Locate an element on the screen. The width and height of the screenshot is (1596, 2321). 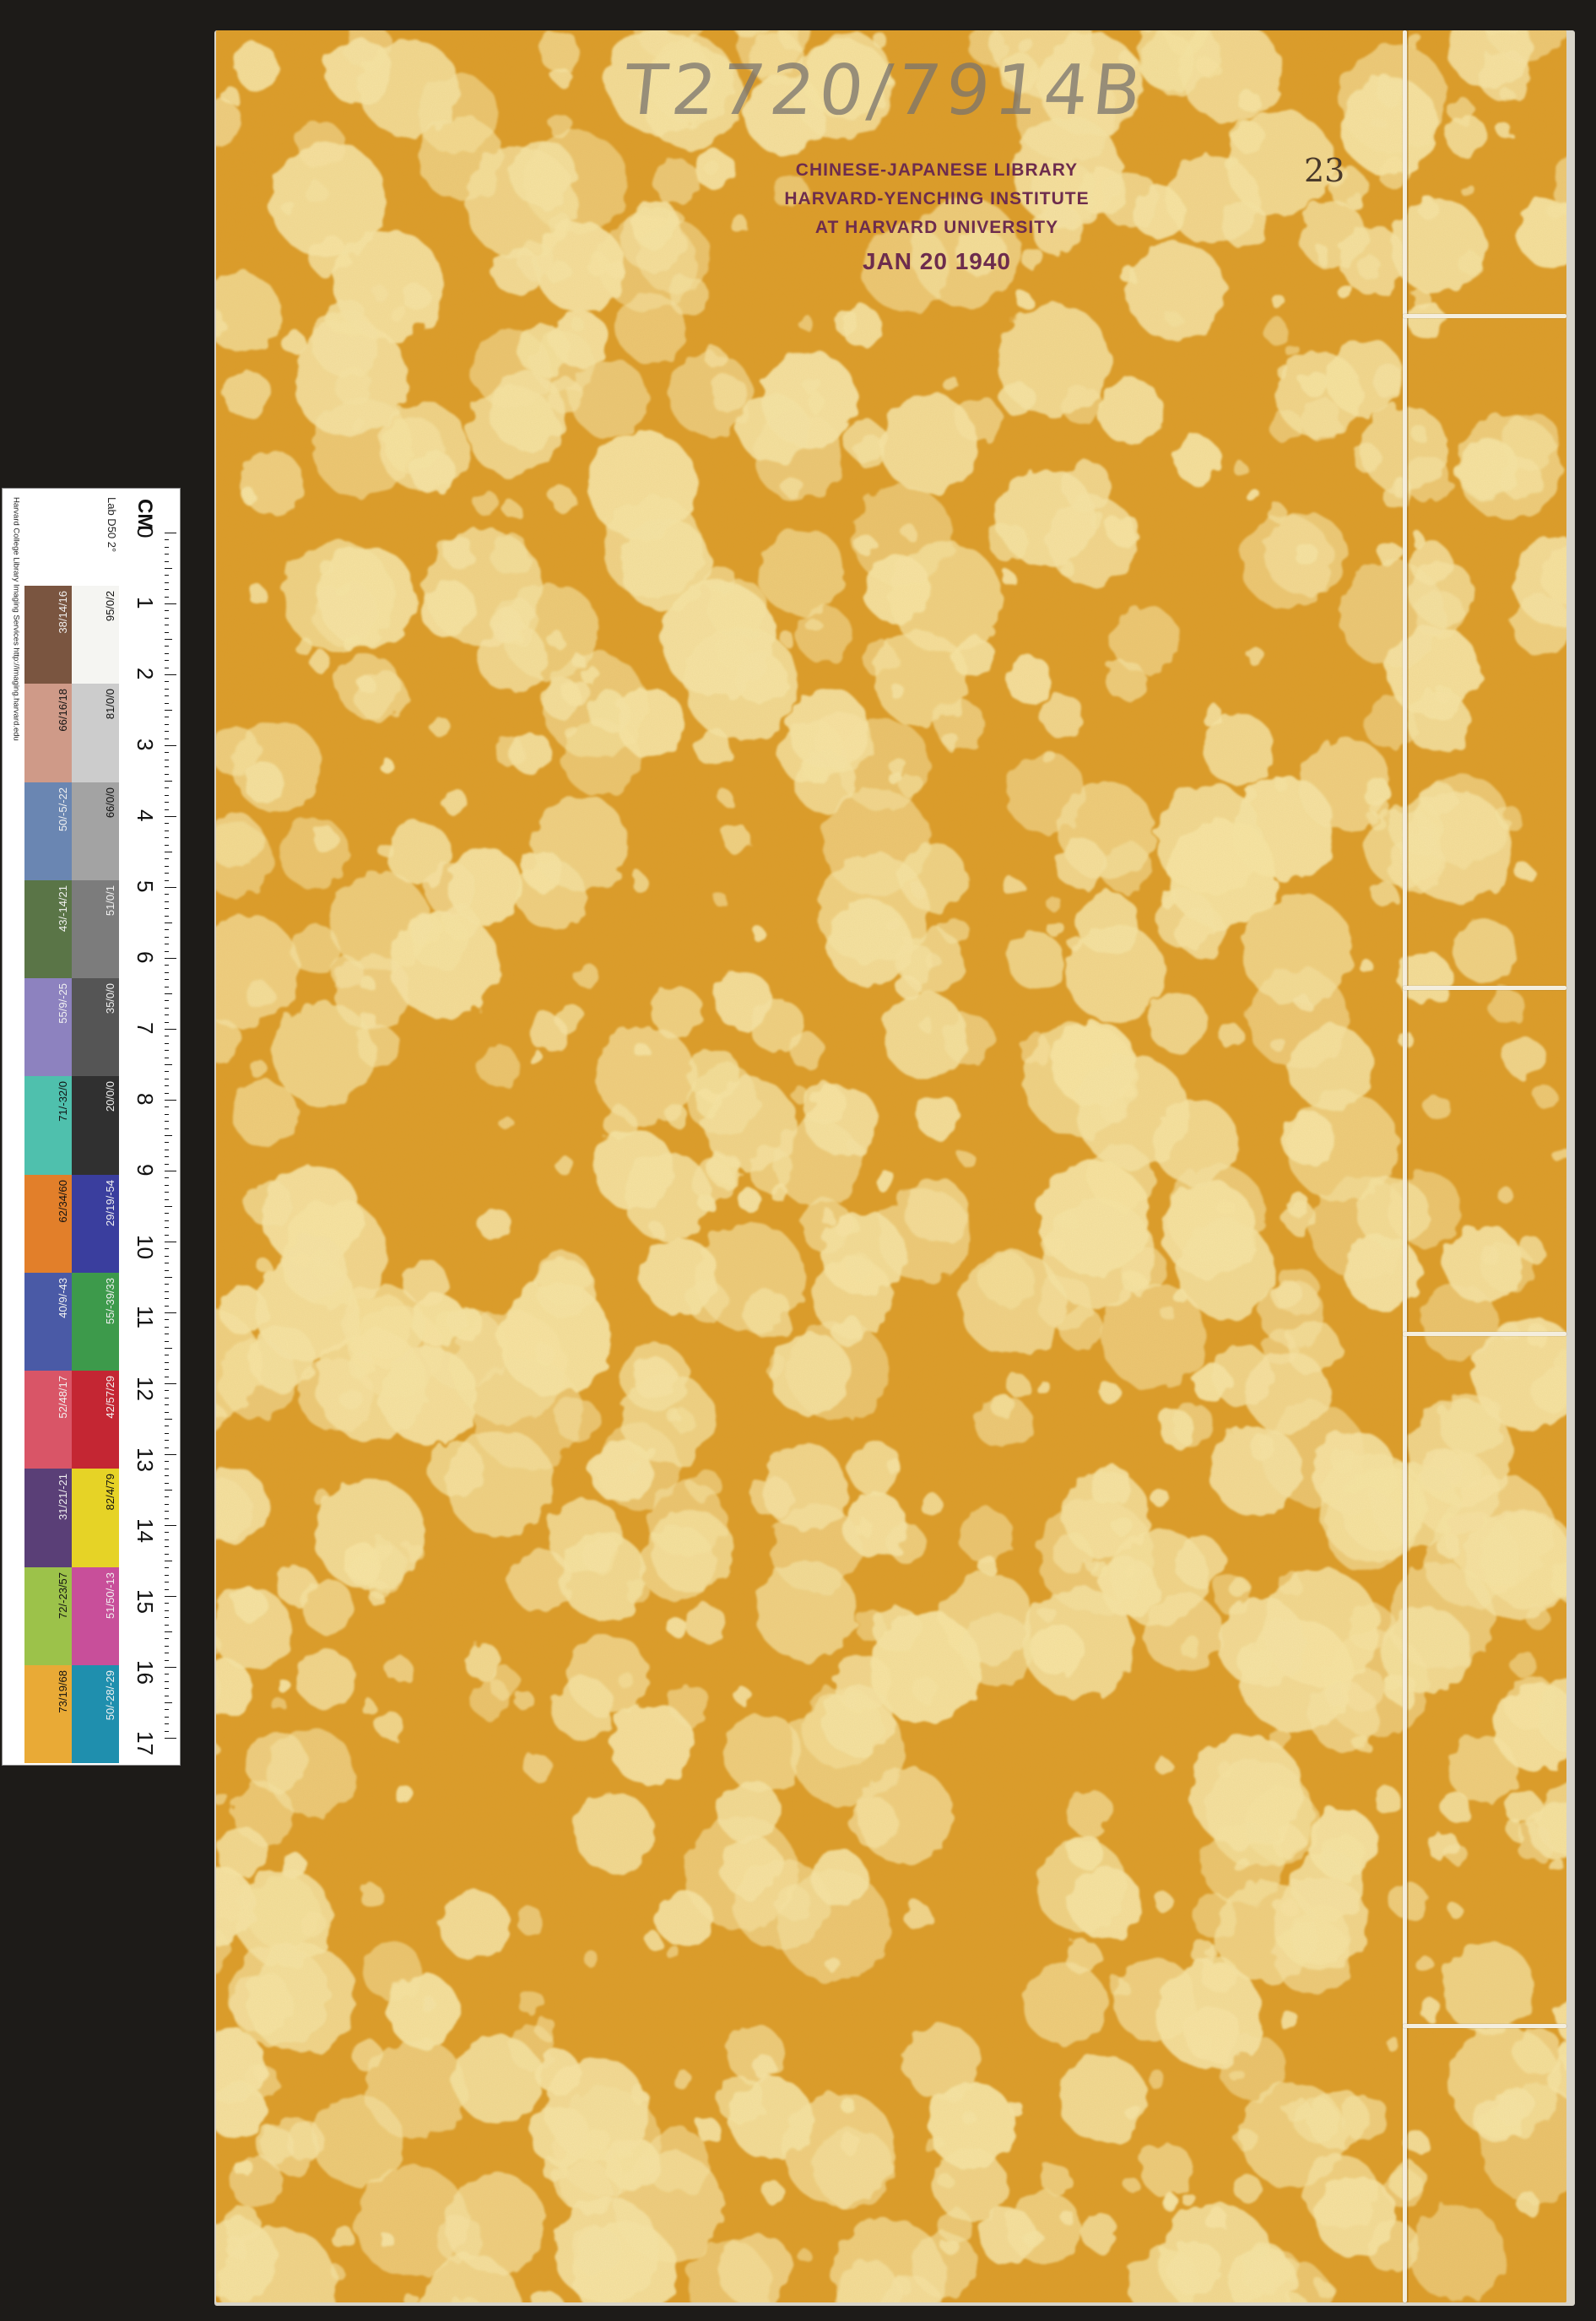
ruler-number: 16 is located at coordinates (145, 1672).